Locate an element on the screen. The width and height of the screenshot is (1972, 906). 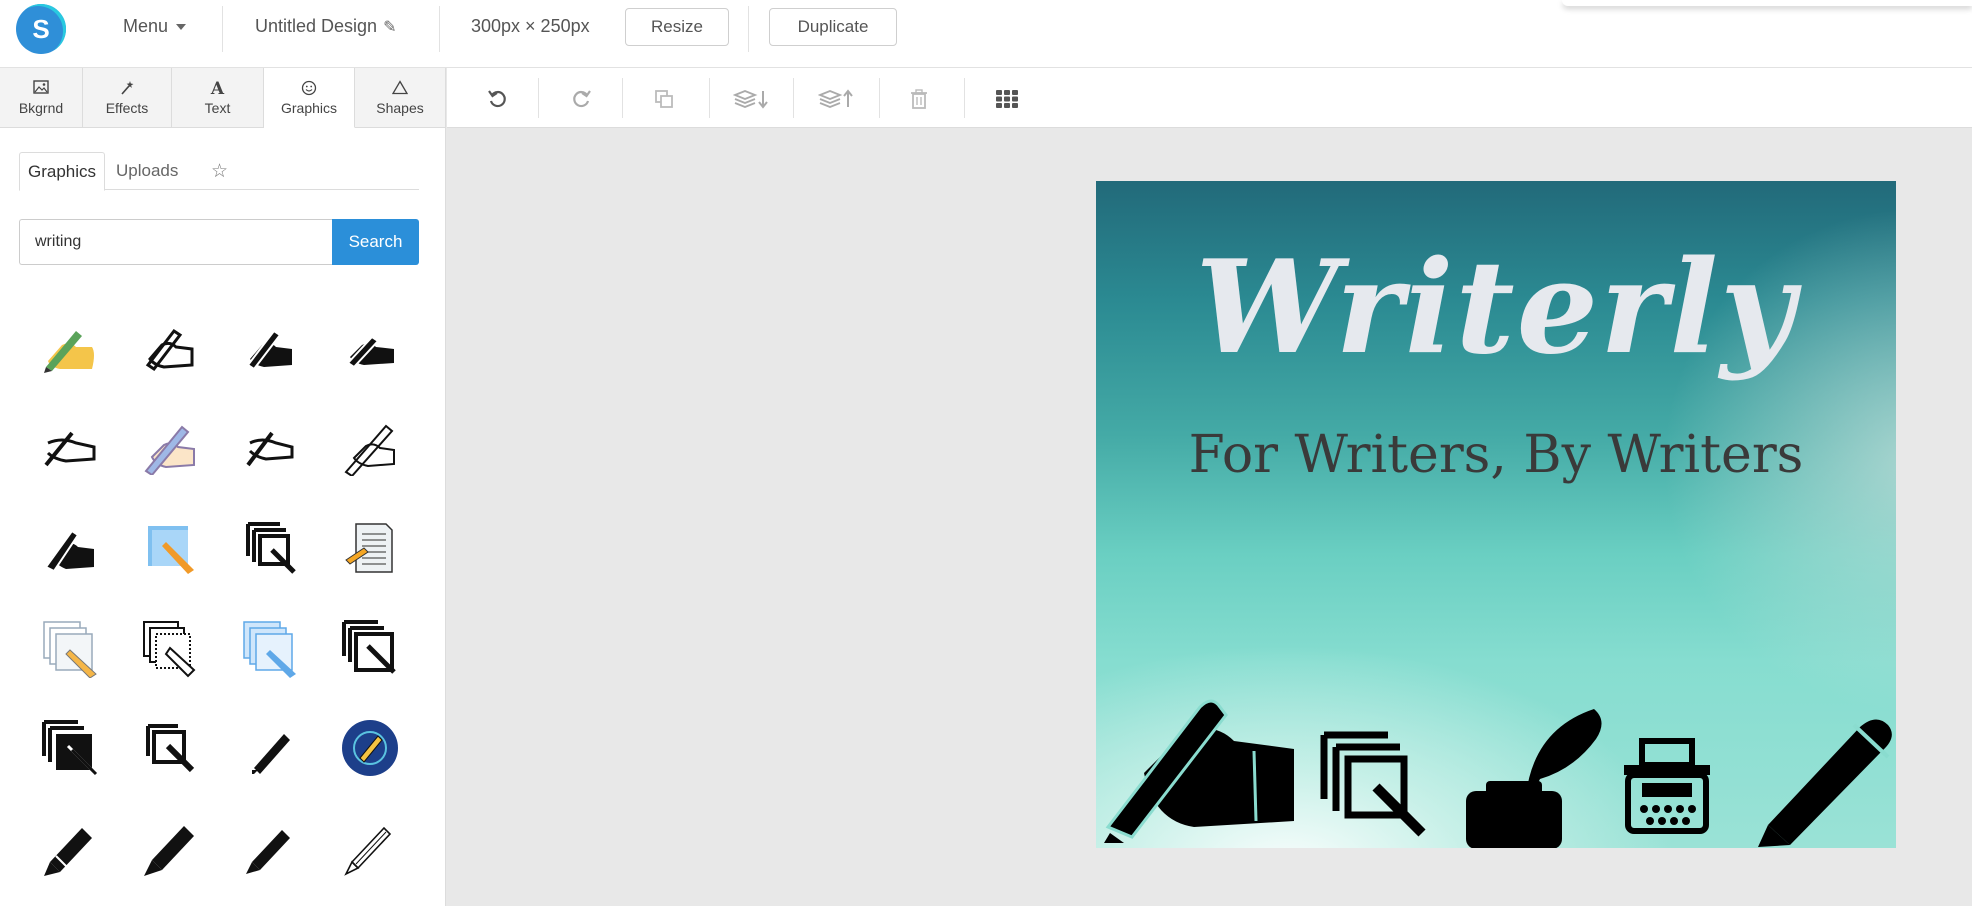
menu-label: Menu is located at coordinates (146, 26).